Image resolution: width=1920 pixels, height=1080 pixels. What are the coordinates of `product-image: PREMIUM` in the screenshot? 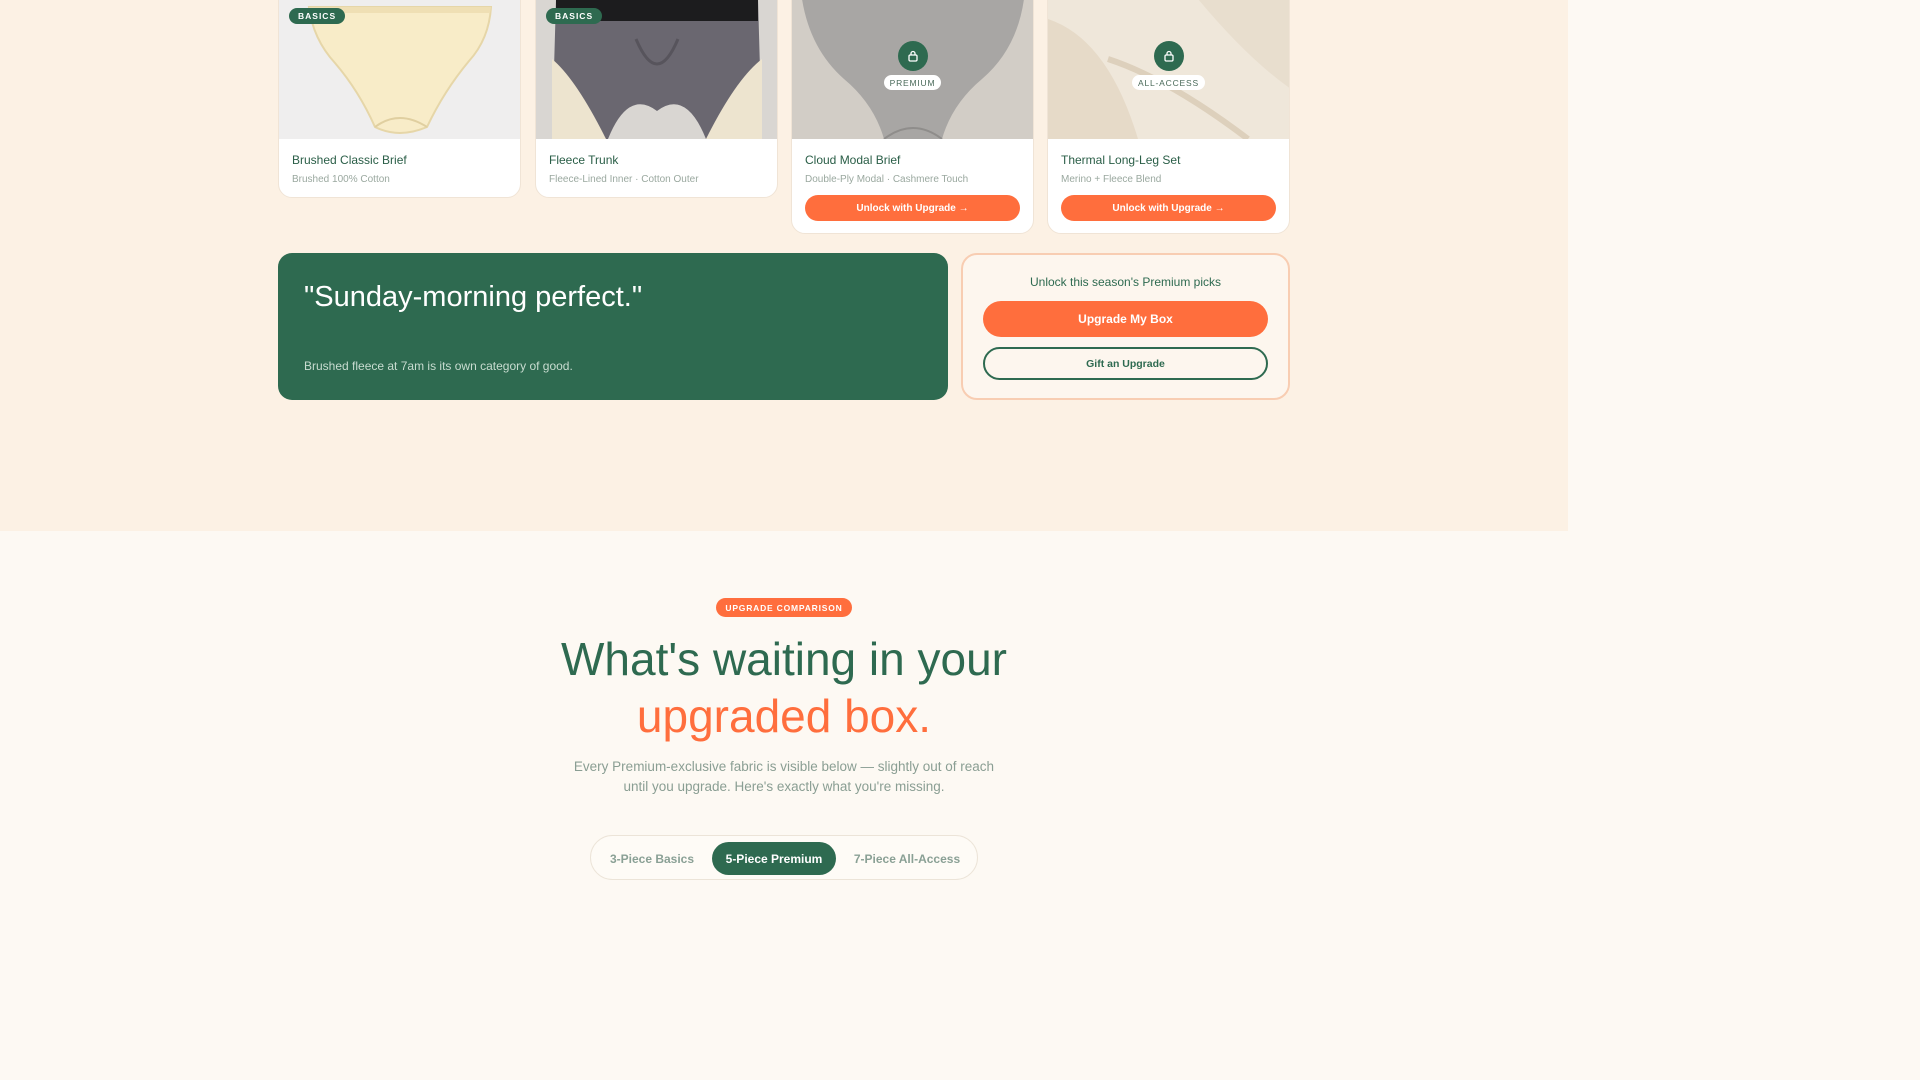 It's located at (912, 69).